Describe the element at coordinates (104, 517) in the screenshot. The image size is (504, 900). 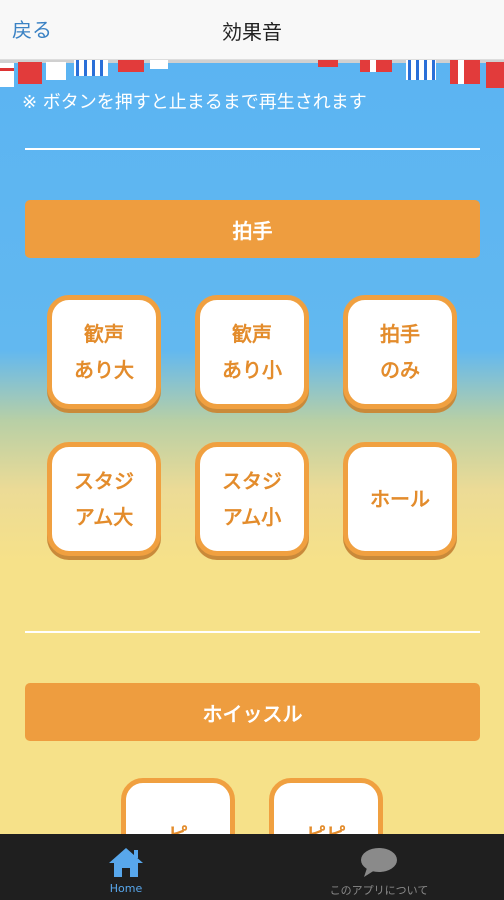
I see `button-label-line2: アム大` at that location.